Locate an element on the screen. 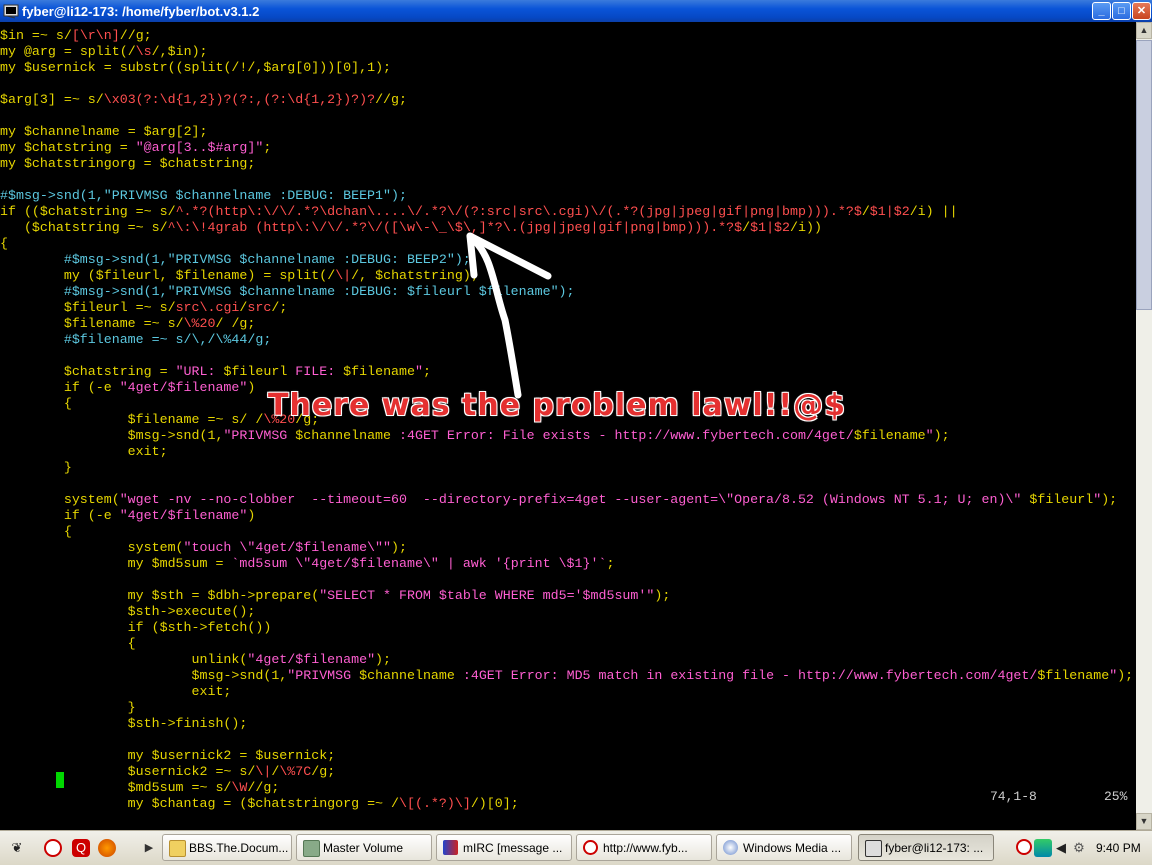  scroll-down-button: ▼ is located at coordinates (1144, 821).